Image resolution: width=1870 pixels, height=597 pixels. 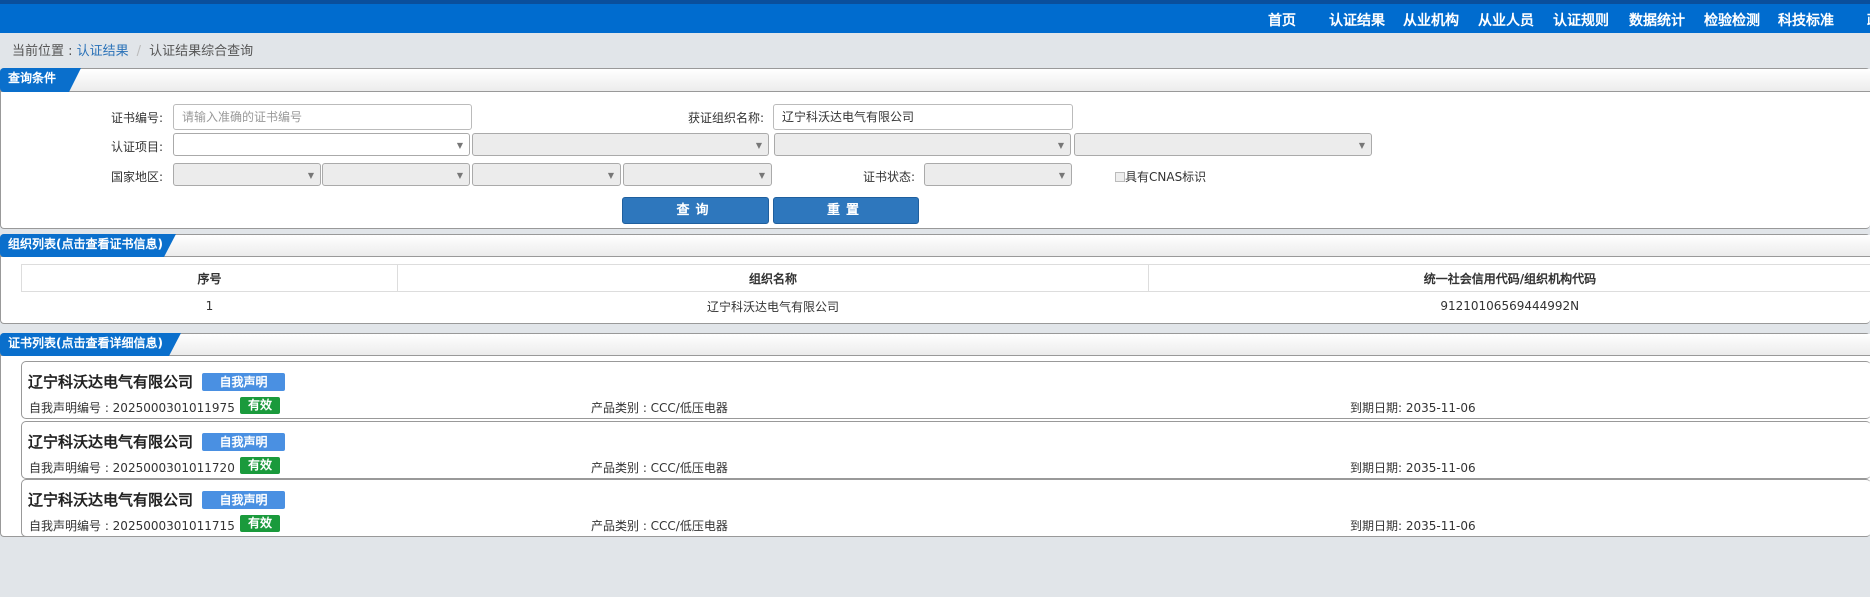 What do you see at coordinates (1431, 20) in the screenshot?
I see `nav-institutions: 从业机构` at bounding box center [1431, 20].